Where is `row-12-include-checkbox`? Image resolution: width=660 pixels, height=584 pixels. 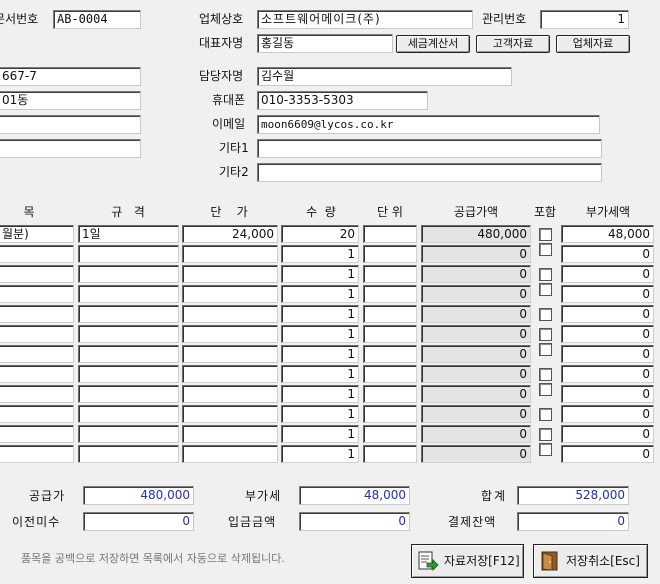
row-12-include-checkbox is located at coordinates (545, 449).